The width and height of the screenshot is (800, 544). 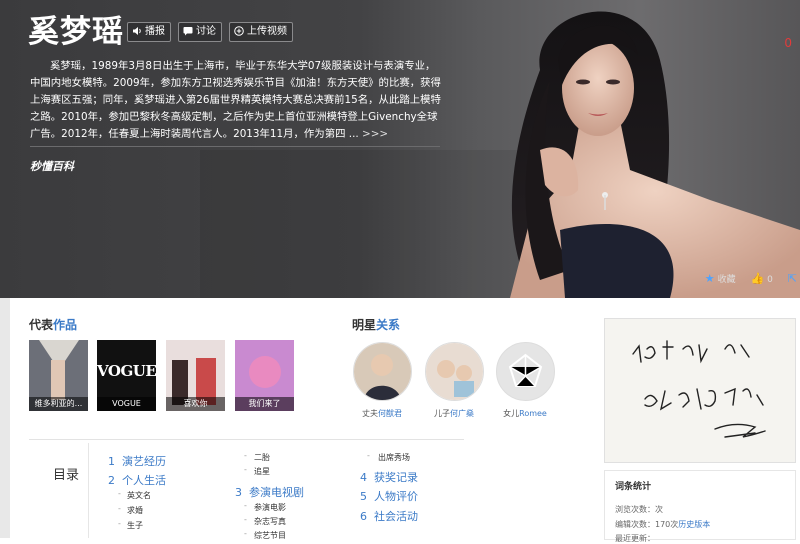 I want to click on thumbs-up-icon: 👍, so click(x=757, y=278).